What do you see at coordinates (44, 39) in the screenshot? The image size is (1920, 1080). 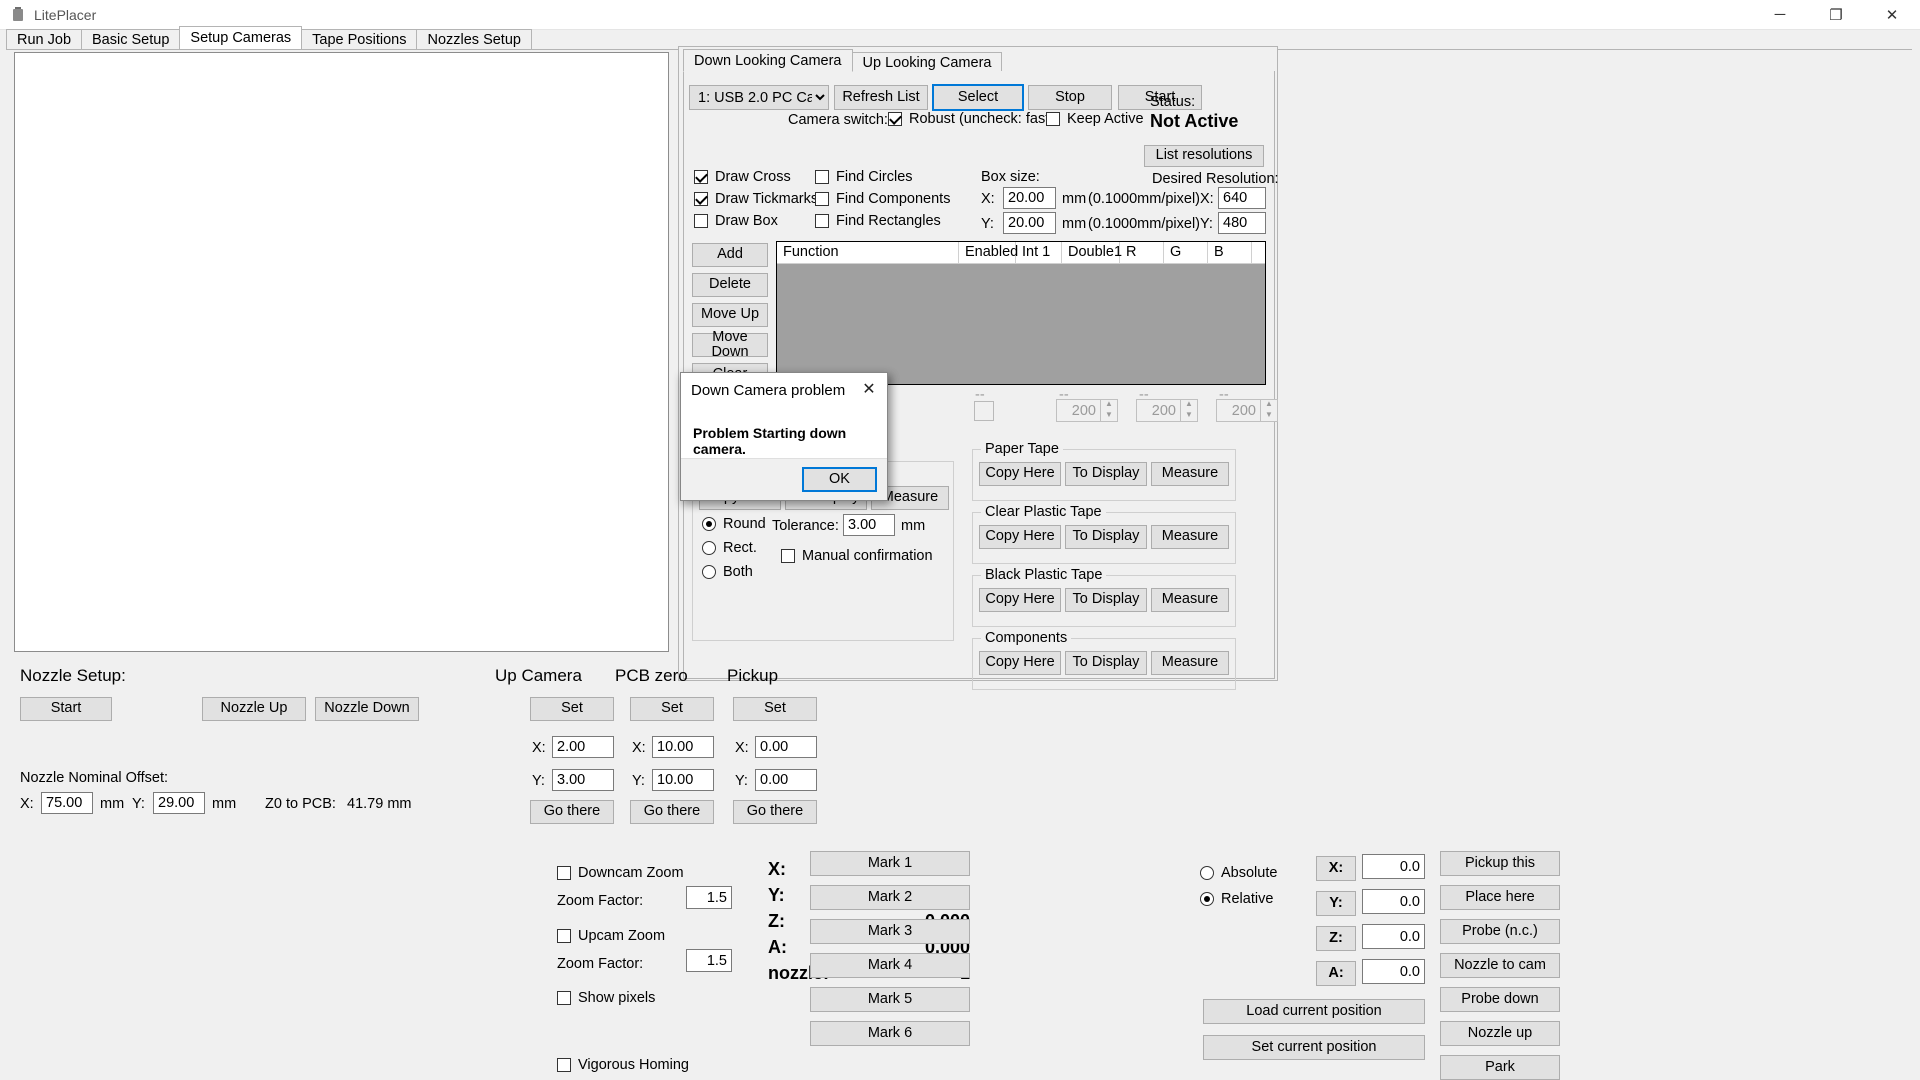 I see `tab-run-job: Run Job` at bounding box center [44, 39].